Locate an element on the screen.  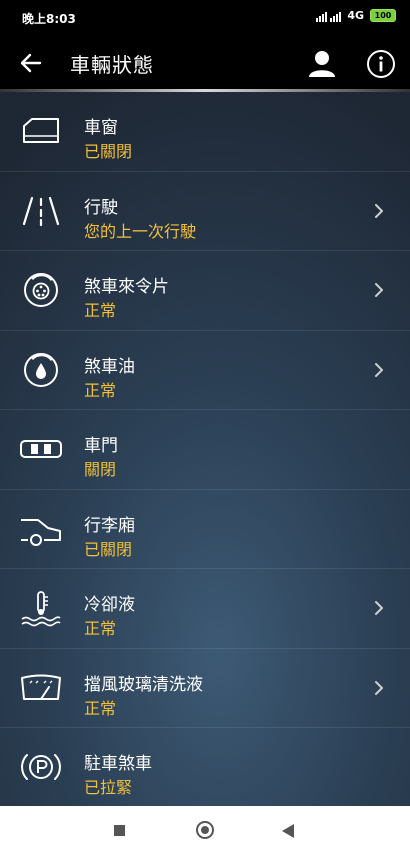
item-label: 冷卻液 is located at coordinates (109, 605).